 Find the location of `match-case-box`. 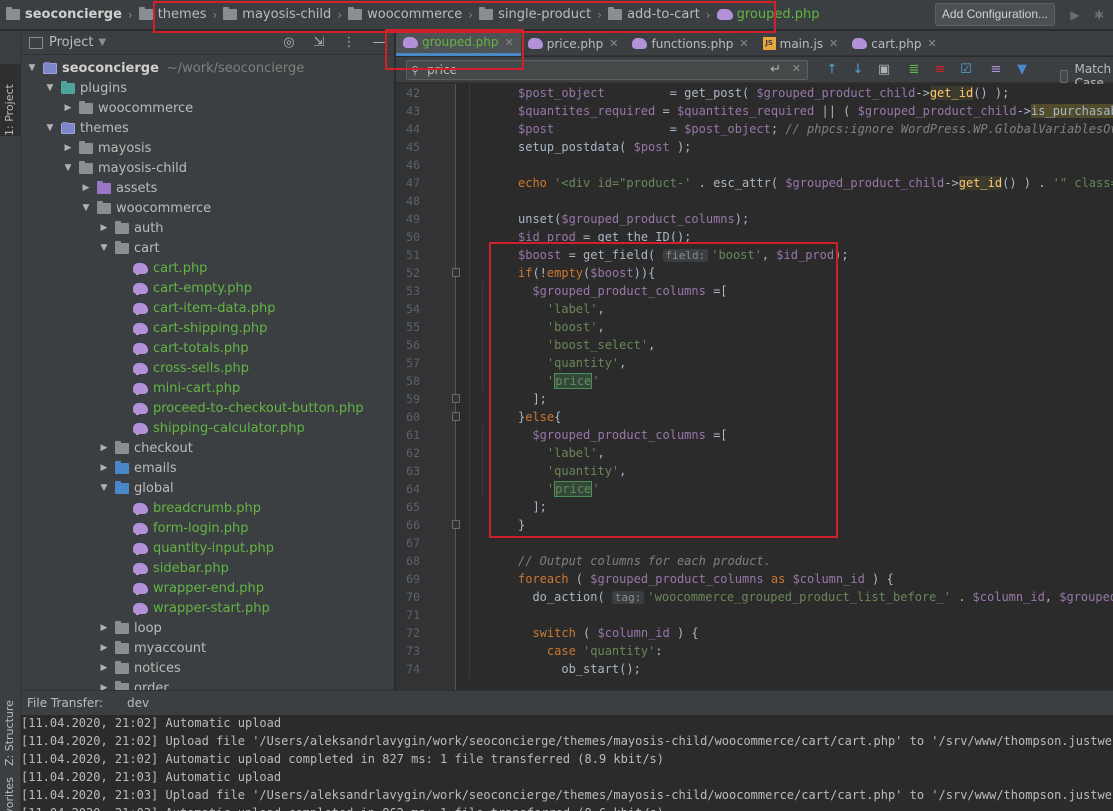

match-case-box is located at coordinates (1064, 76).